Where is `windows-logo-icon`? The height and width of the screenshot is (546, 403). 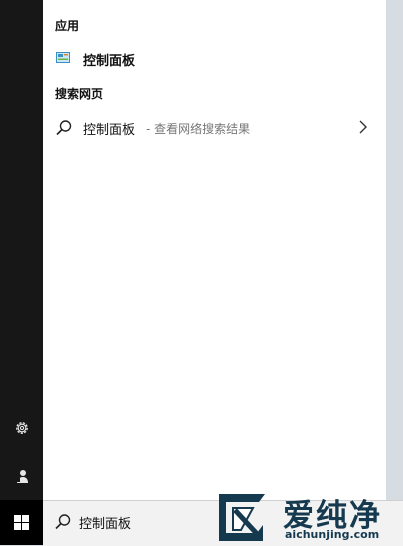
windows-logo-icon is located at coordinates (21, 522).